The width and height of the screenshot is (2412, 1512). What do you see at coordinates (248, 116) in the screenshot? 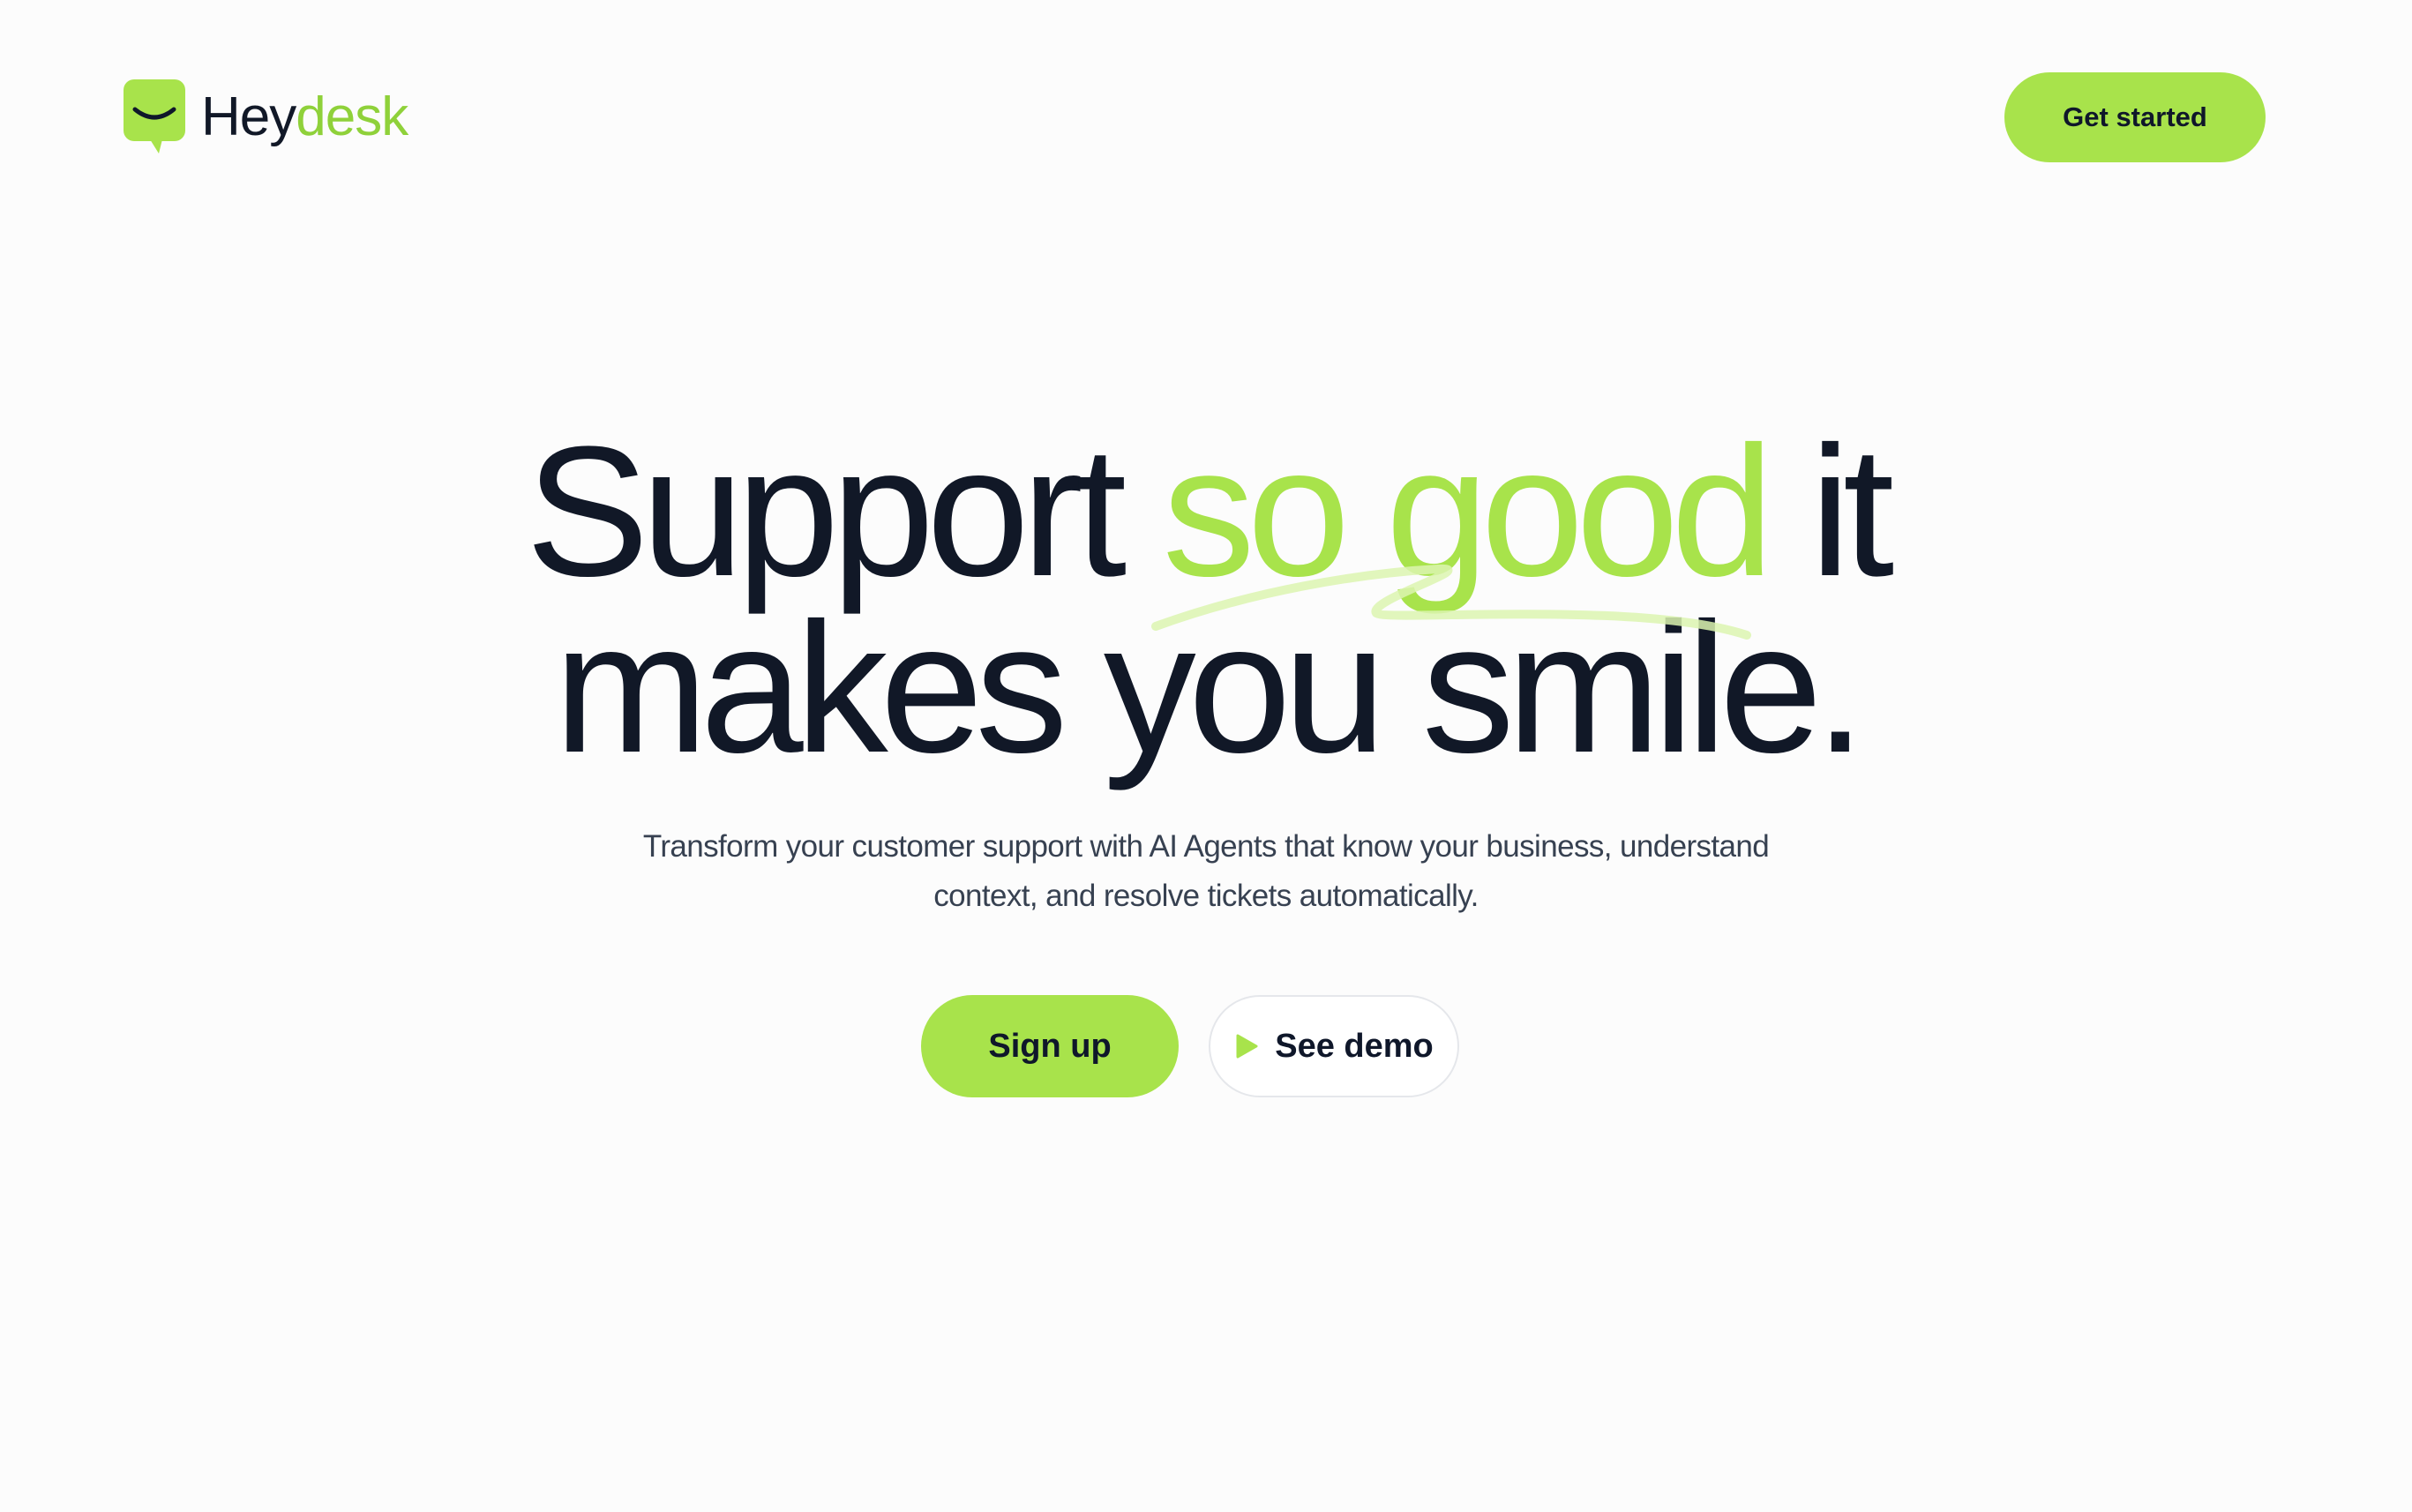
I see `brand-name-part1: Hey` at bounding box center [248, 116].